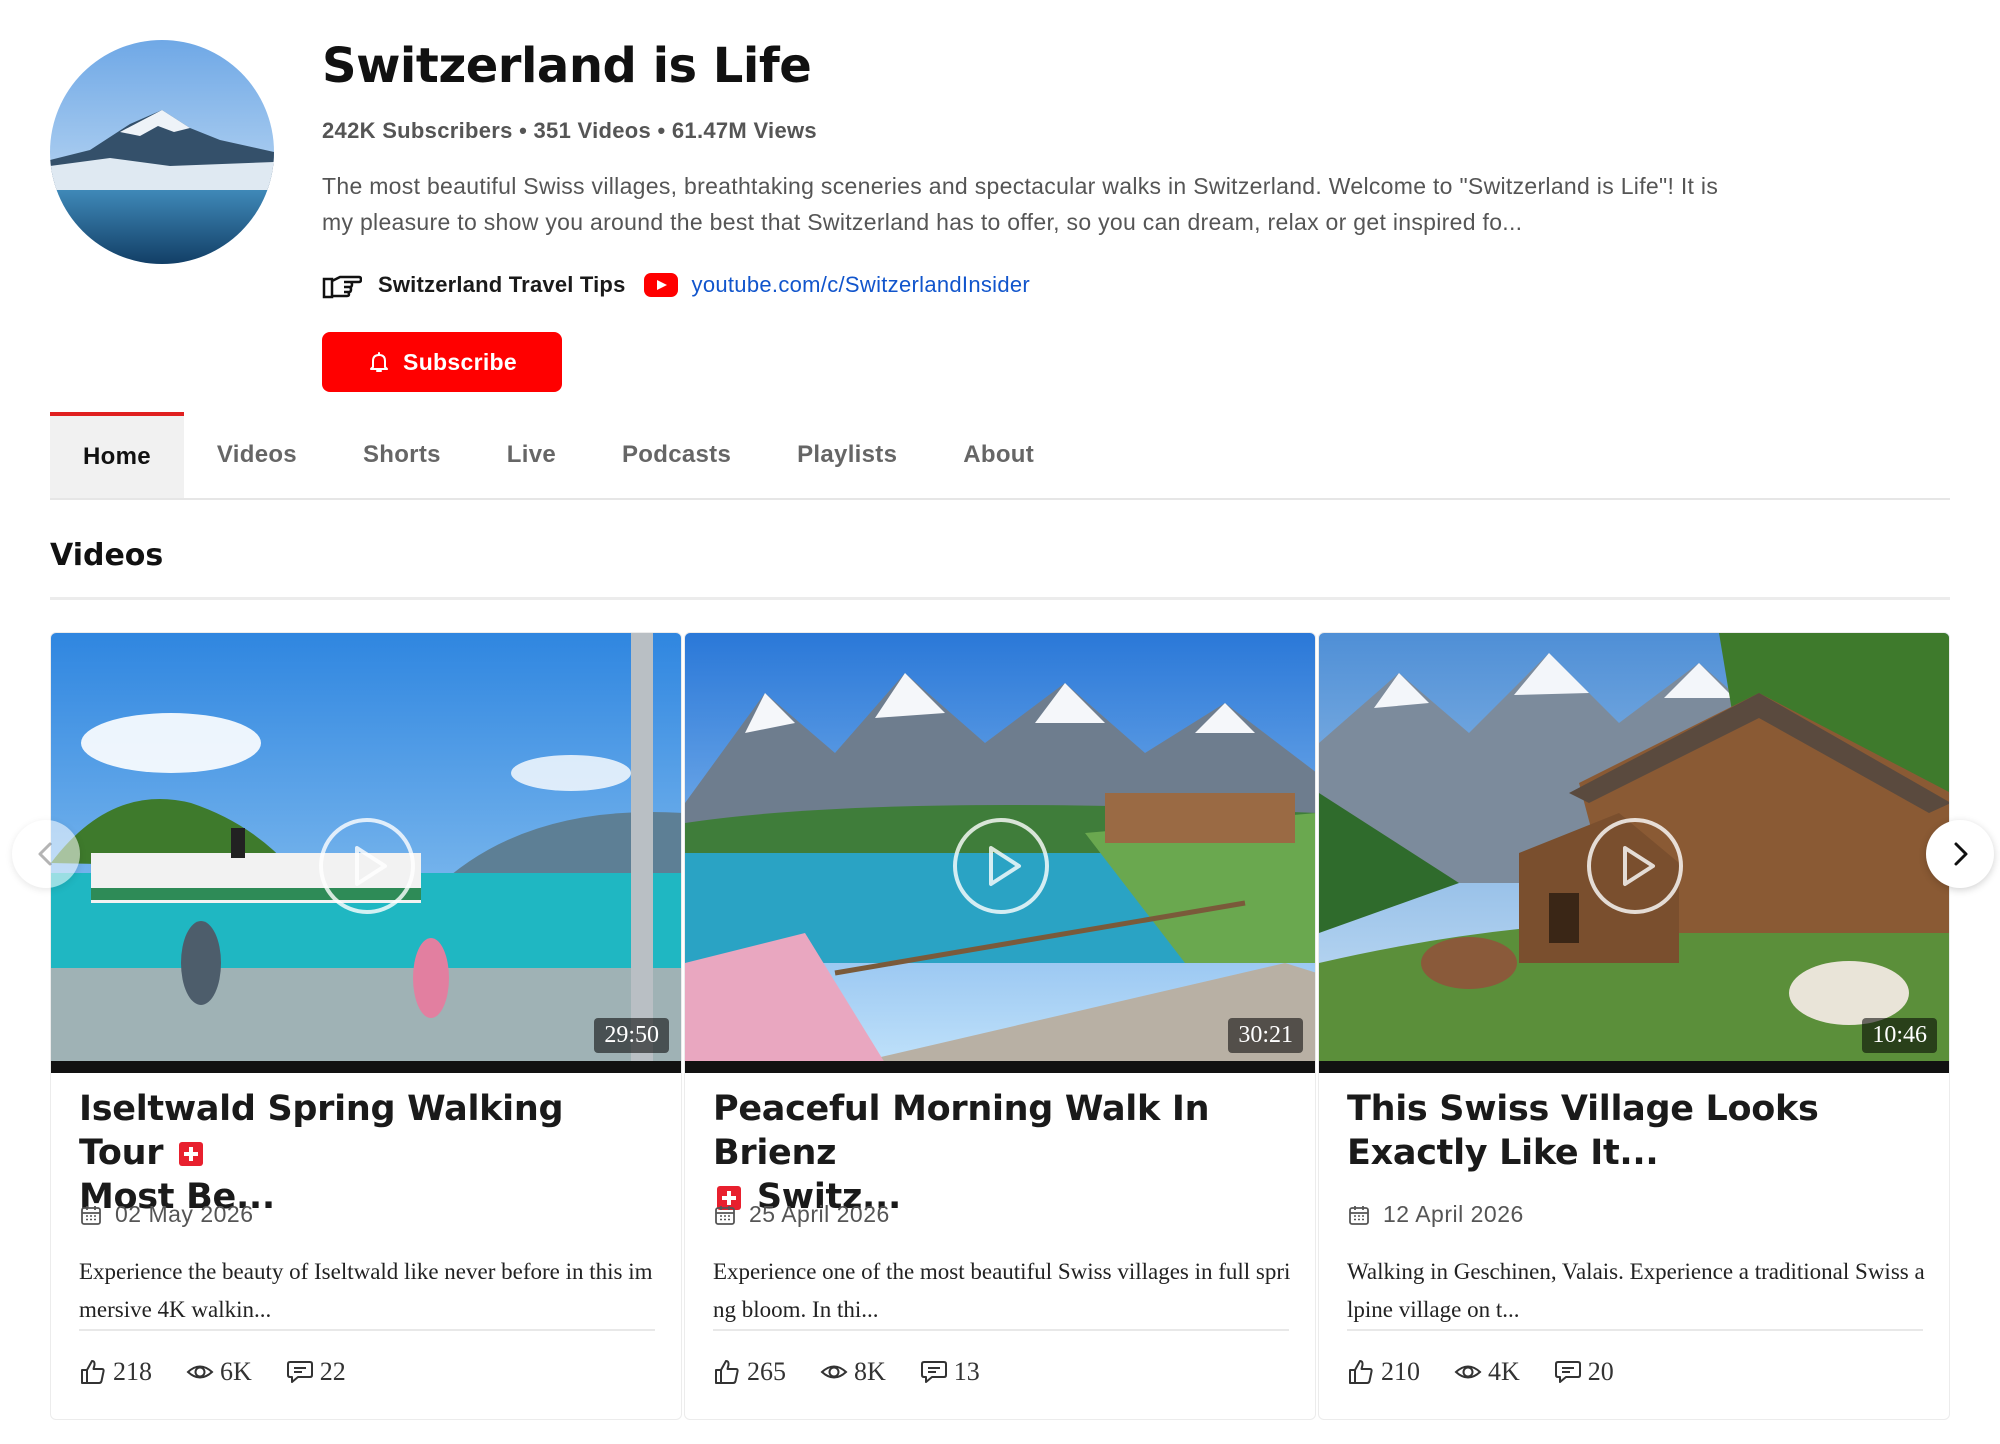 The image size is (2000, 1444). I want to click on comments-stat: 22, so click(316, 1372).